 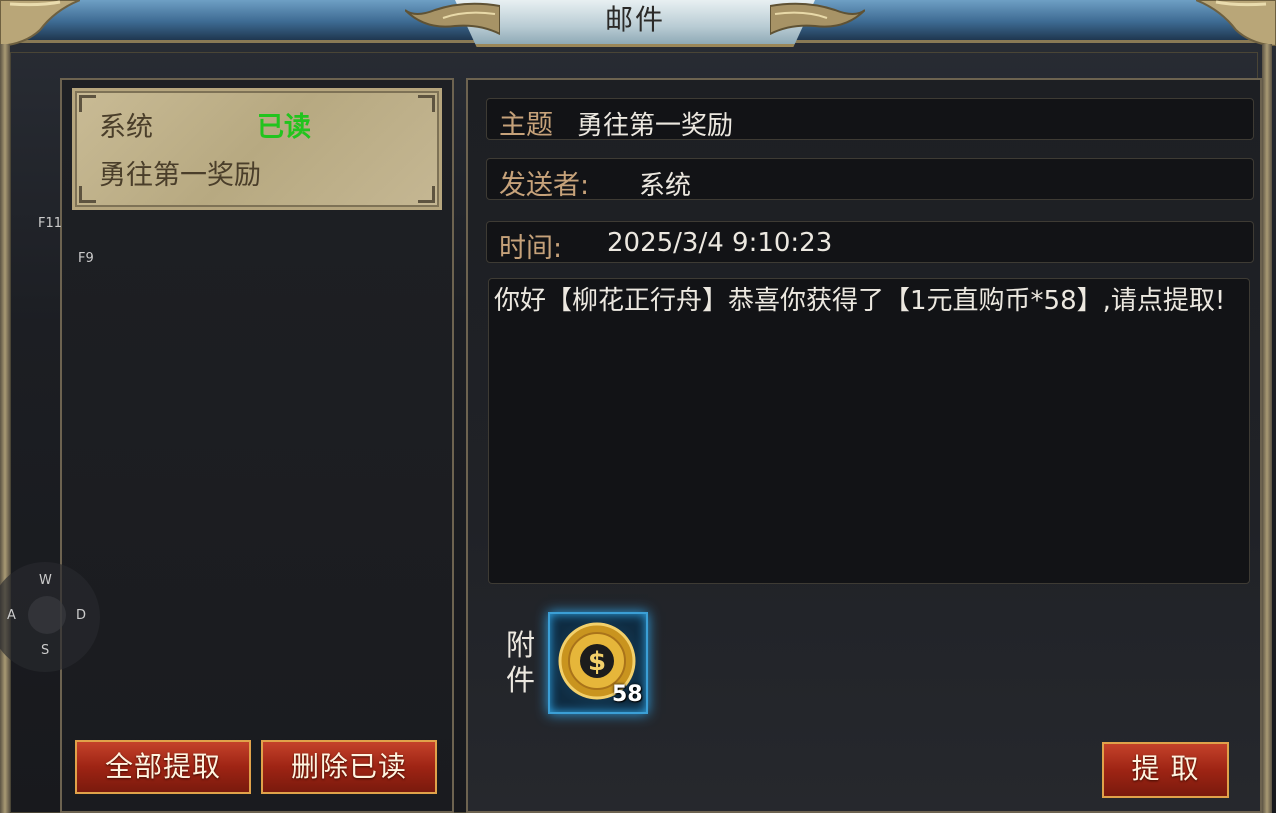 What do you see at coordinates (45, 650) in the screenshot?
I see `joystick-down-label: S` at bounding box center [45, 650].